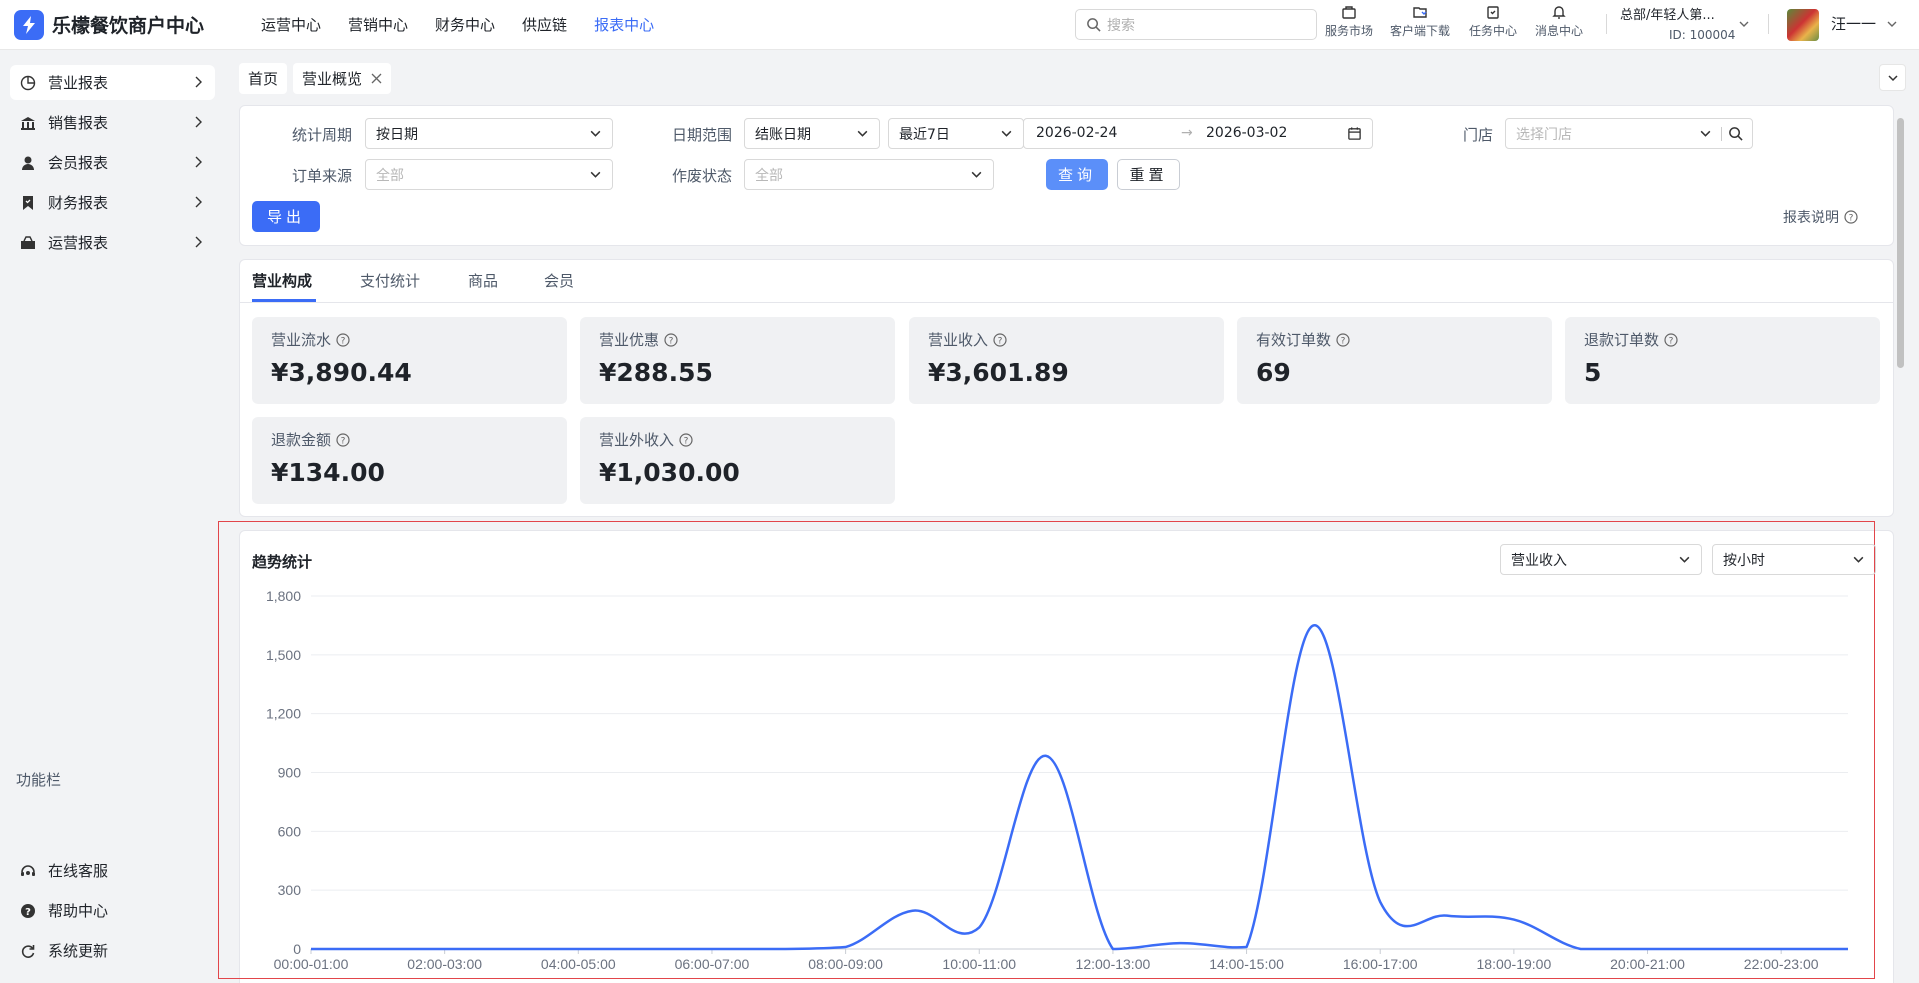 The image size is (1919, 983). Describe the element at coordinates (283, 714) in the screenshot. I see `y-tick-label: 1,200` at that location.